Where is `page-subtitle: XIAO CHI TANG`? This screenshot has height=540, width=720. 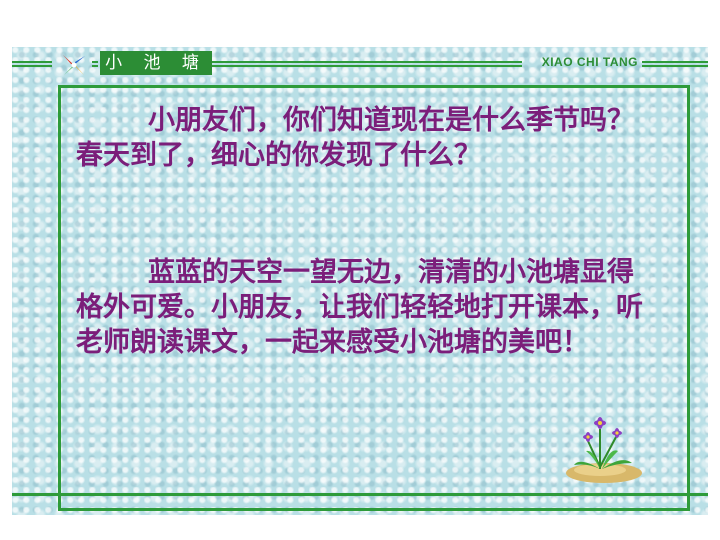 page-subtitle: XIAO CHI TANG is located at coordinates (589, 62).